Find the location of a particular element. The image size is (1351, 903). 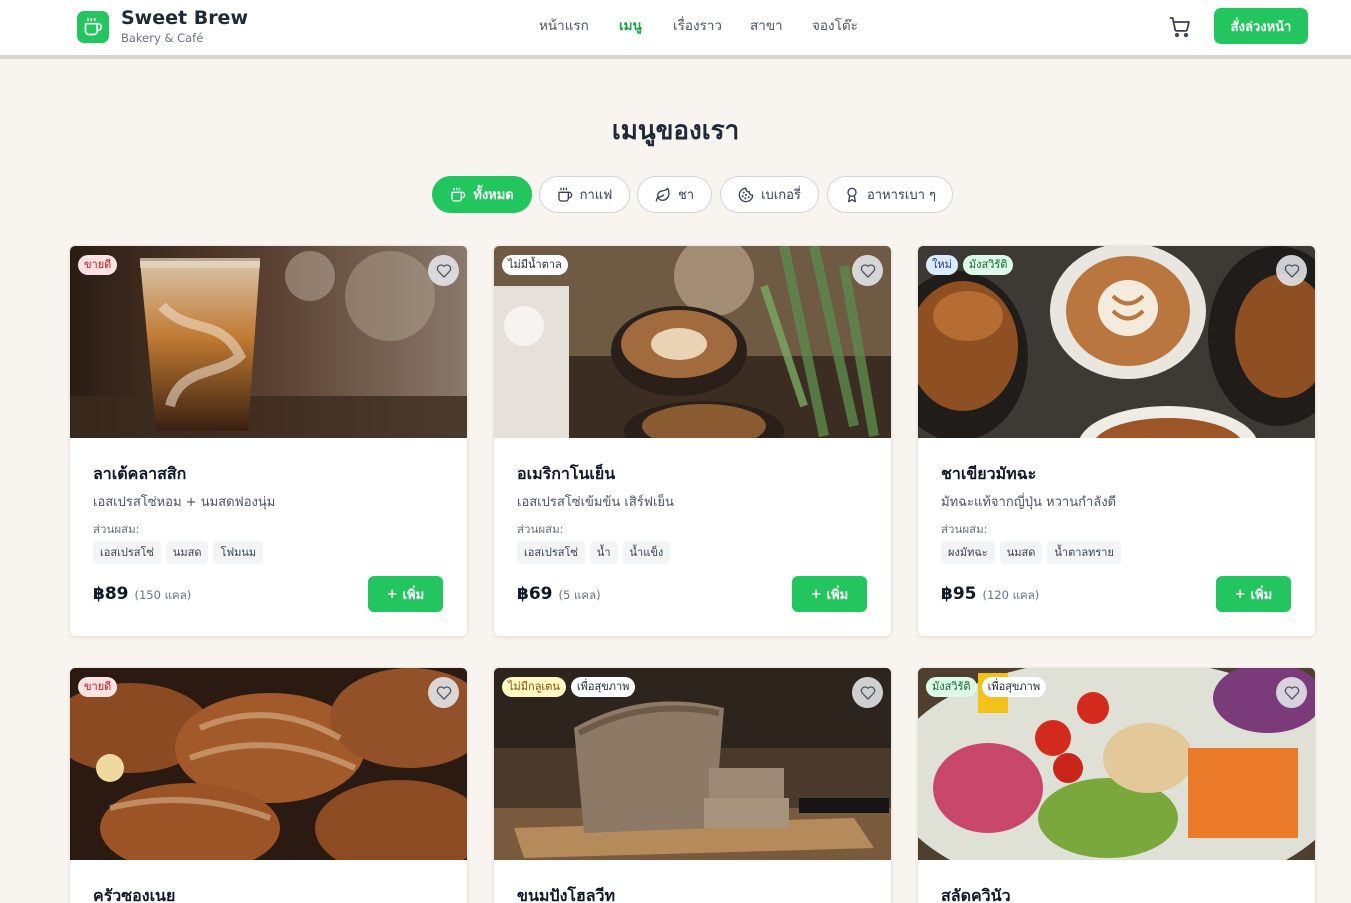

ingredient-tag: โฟมนม is located at coordinates (238, 552).